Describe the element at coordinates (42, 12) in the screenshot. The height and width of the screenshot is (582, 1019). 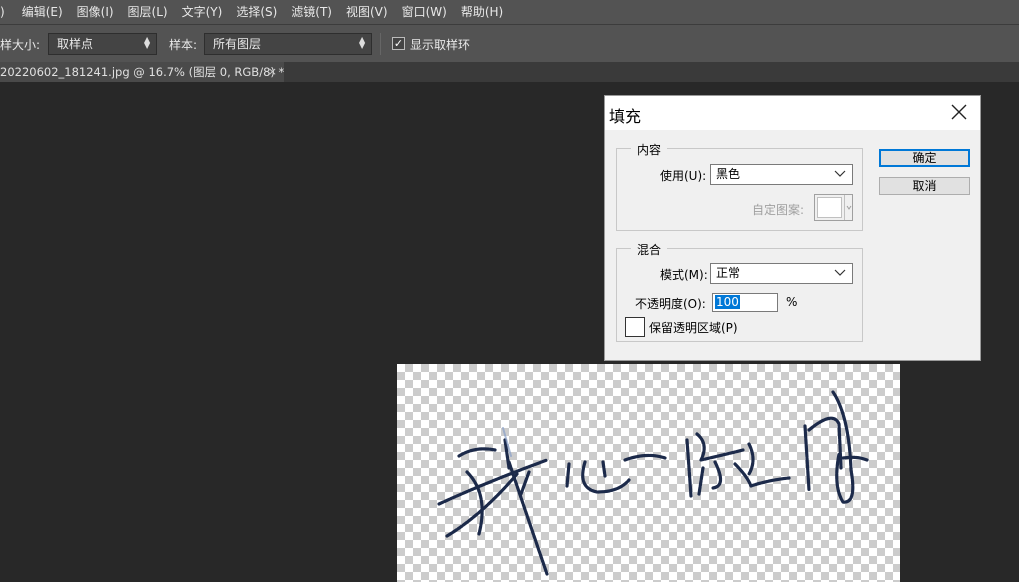
I see `menu-item-edit: 编辑(E)` at that location.